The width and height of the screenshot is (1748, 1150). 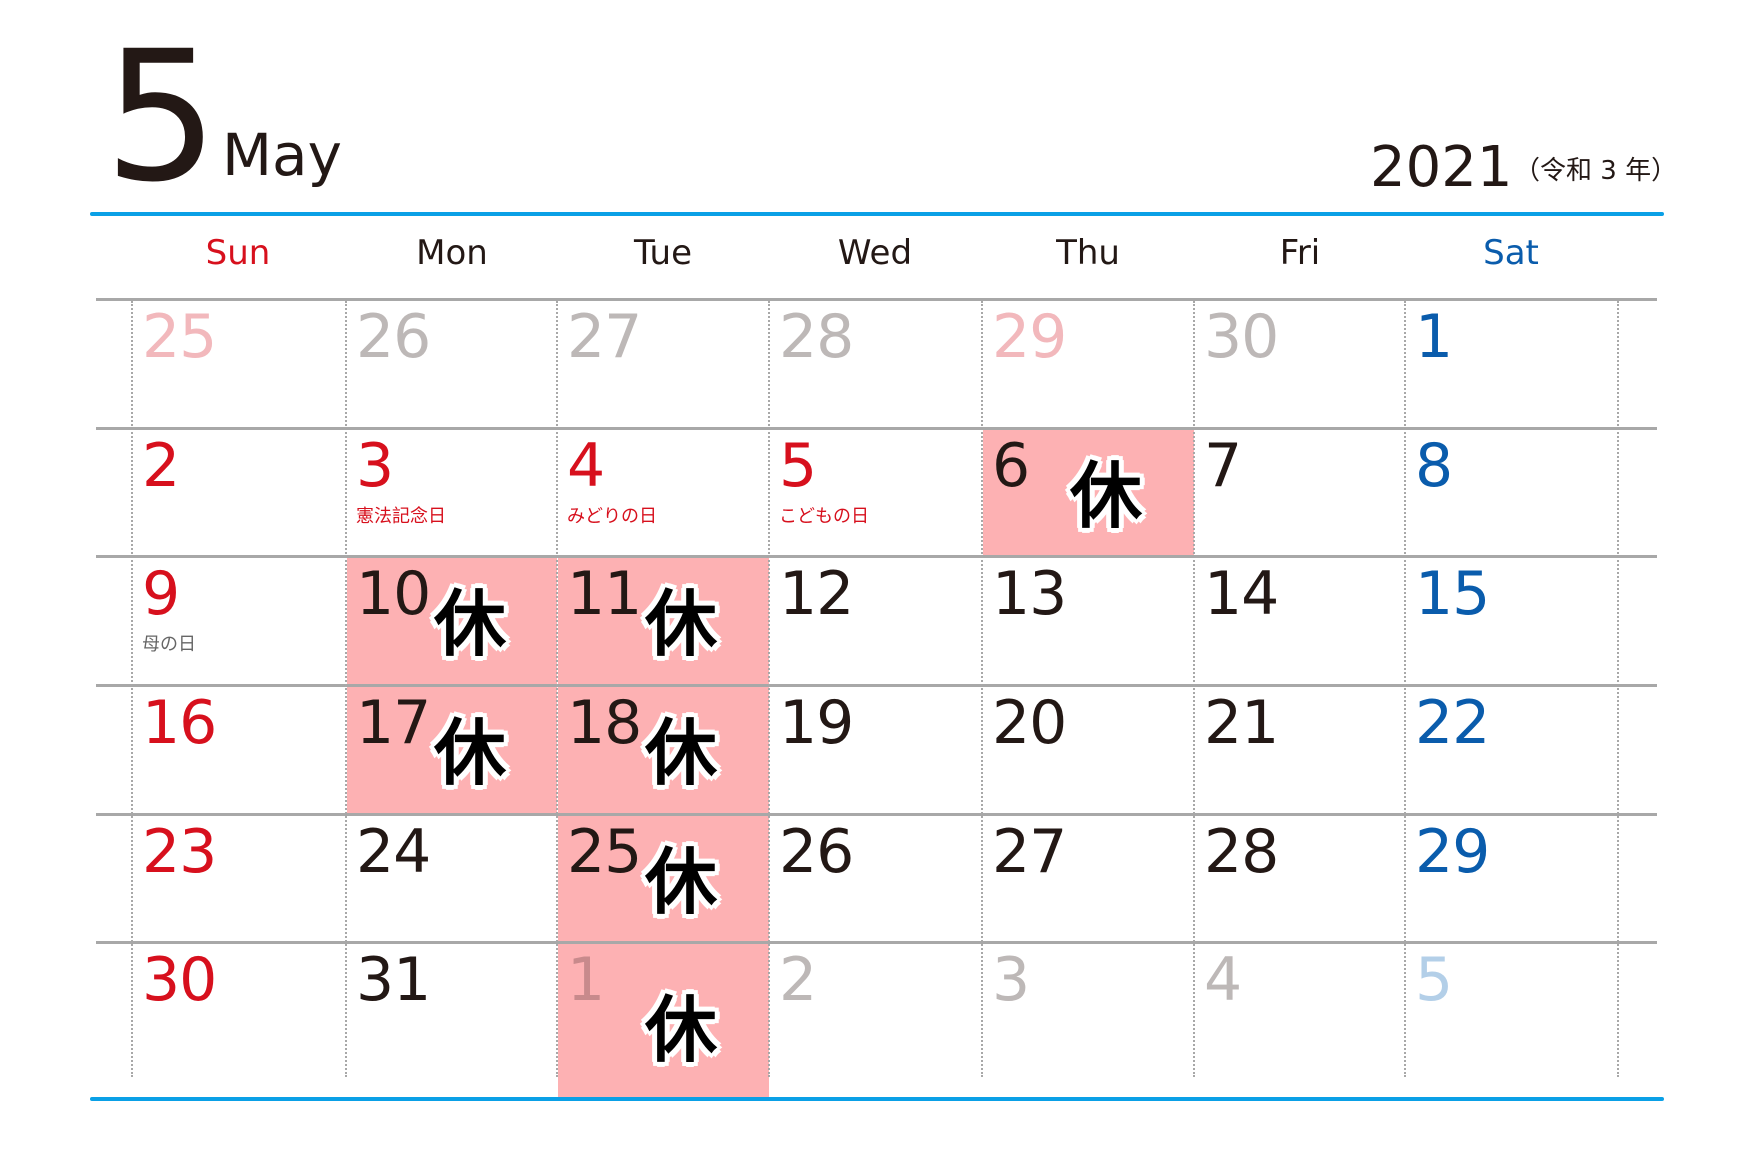 I want to click on day-number: 24, so click(x=393, y=852).